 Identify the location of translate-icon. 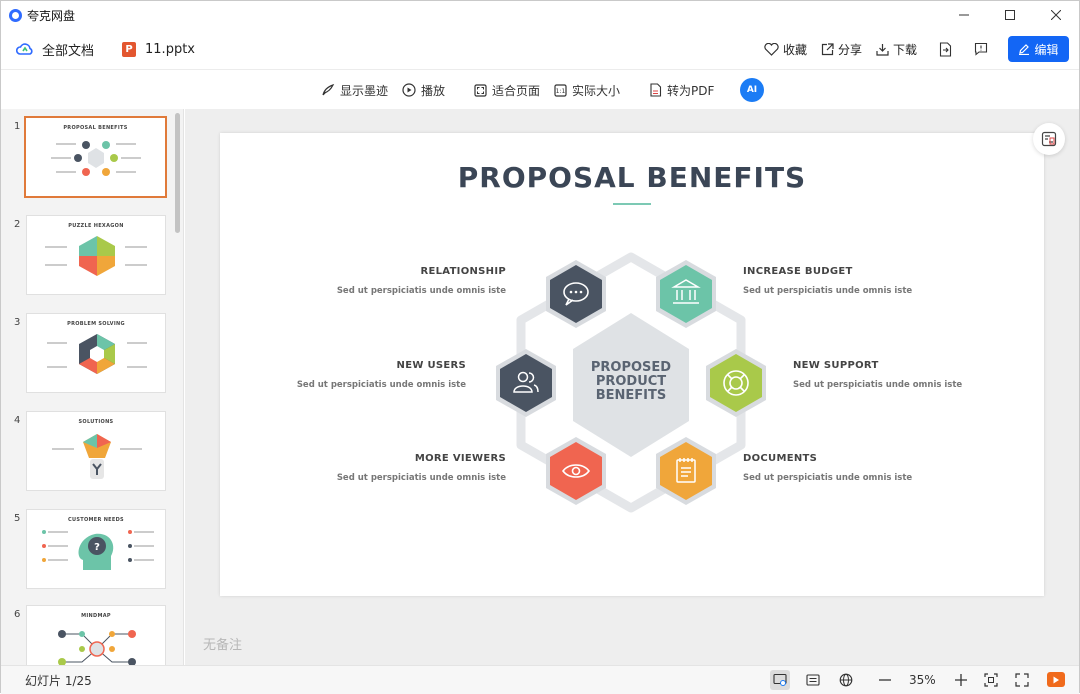
(1049, 139).